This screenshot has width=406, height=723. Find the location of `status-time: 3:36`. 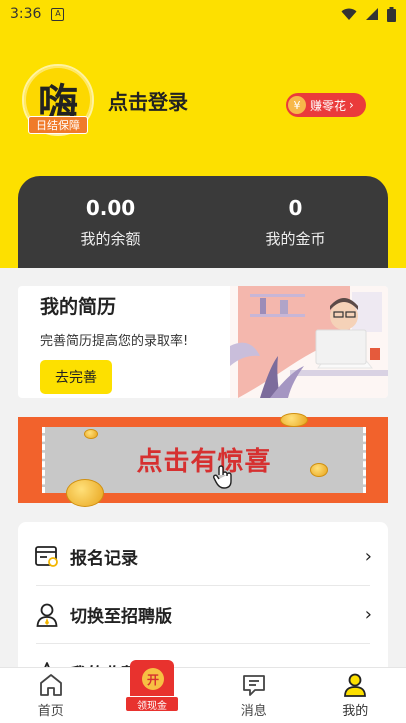

status-time: 3:36 is located at coordinates (26, 14).